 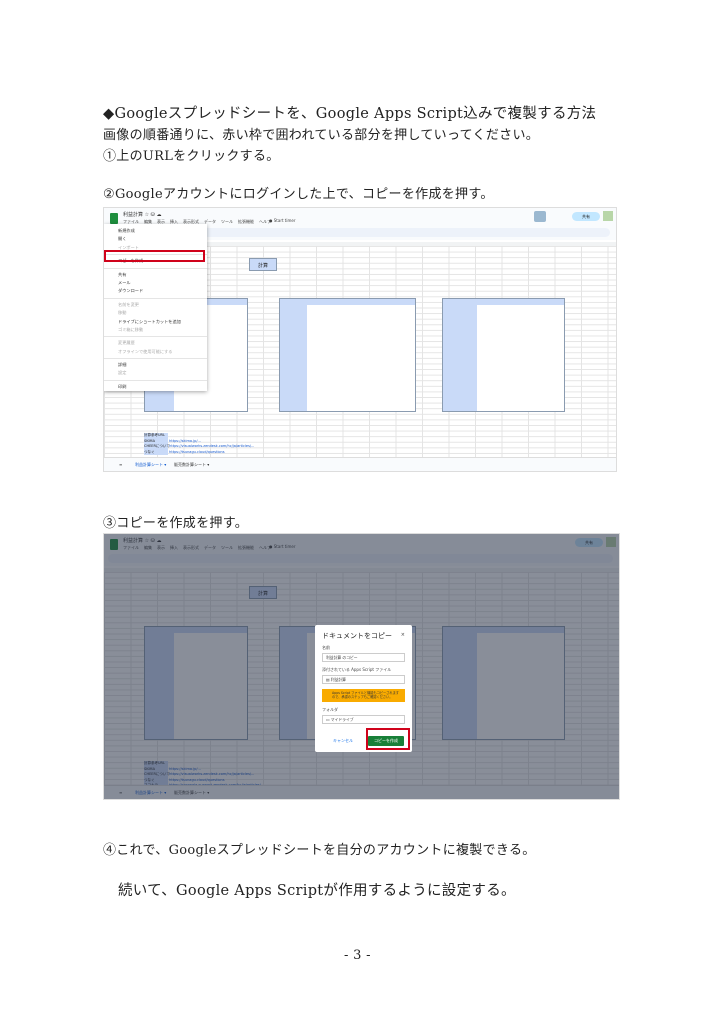 I want to click on folder-input: ▭ マイドライブ, so click(x=363, y=719).